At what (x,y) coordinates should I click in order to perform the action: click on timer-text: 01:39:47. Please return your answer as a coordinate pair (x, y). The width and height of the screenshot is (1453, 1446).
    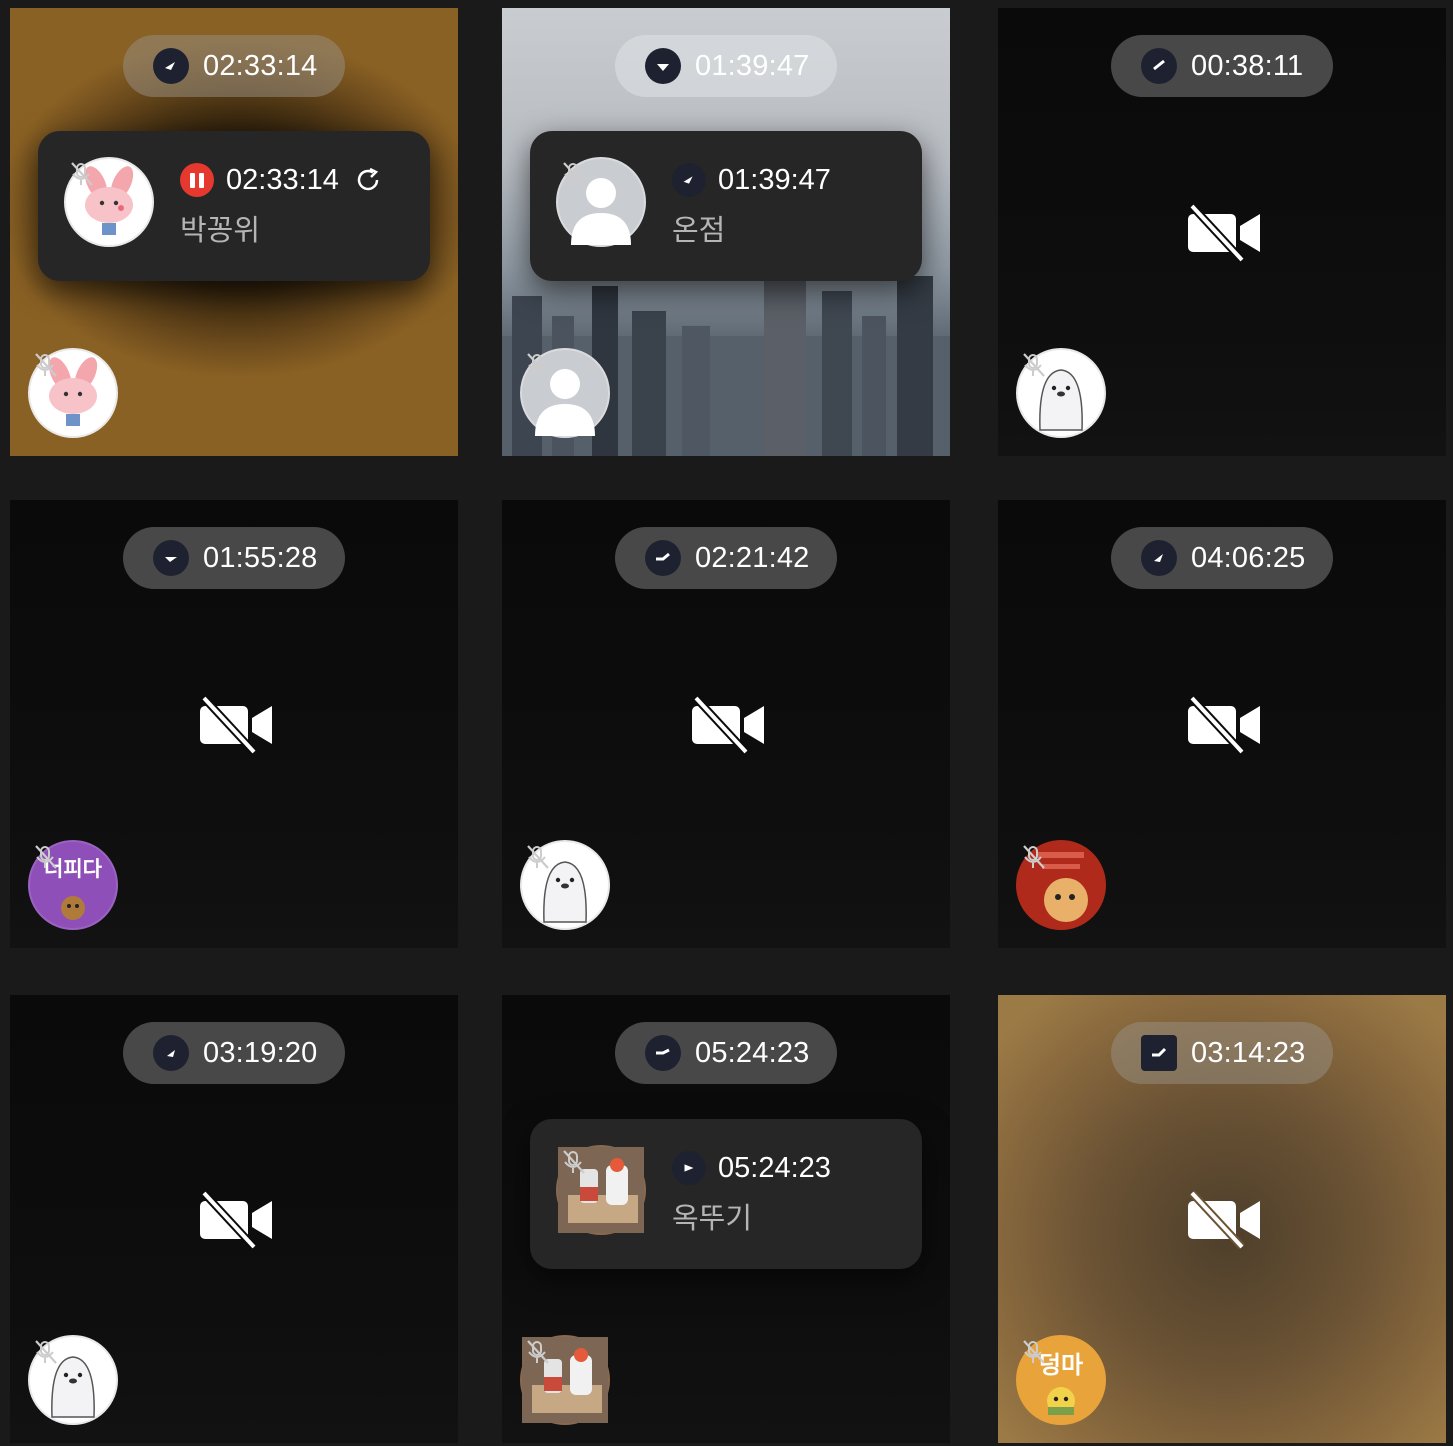
    Looking at the image, I should click on (752, 65).